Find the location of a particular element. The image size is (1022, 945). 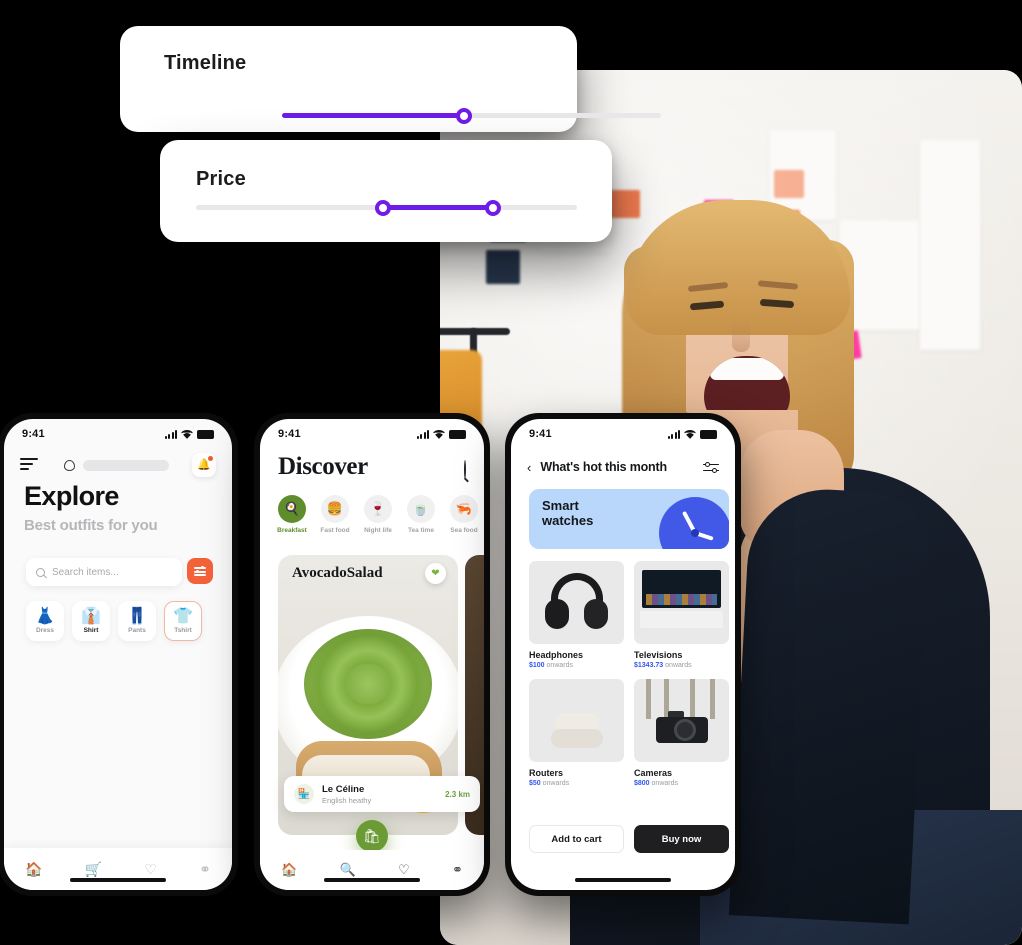

location-value-placeholder is located at coordinates (126, 465).